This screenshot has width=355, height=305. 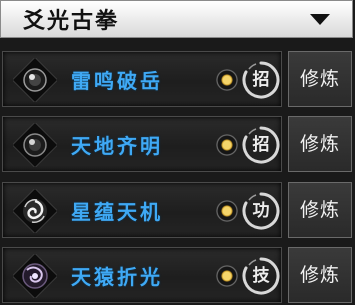 What do you see at coordinates (117, 81) in the screenshot?
I see `skill-name: 雷鸣破岳` at bounding box center [117, 81].